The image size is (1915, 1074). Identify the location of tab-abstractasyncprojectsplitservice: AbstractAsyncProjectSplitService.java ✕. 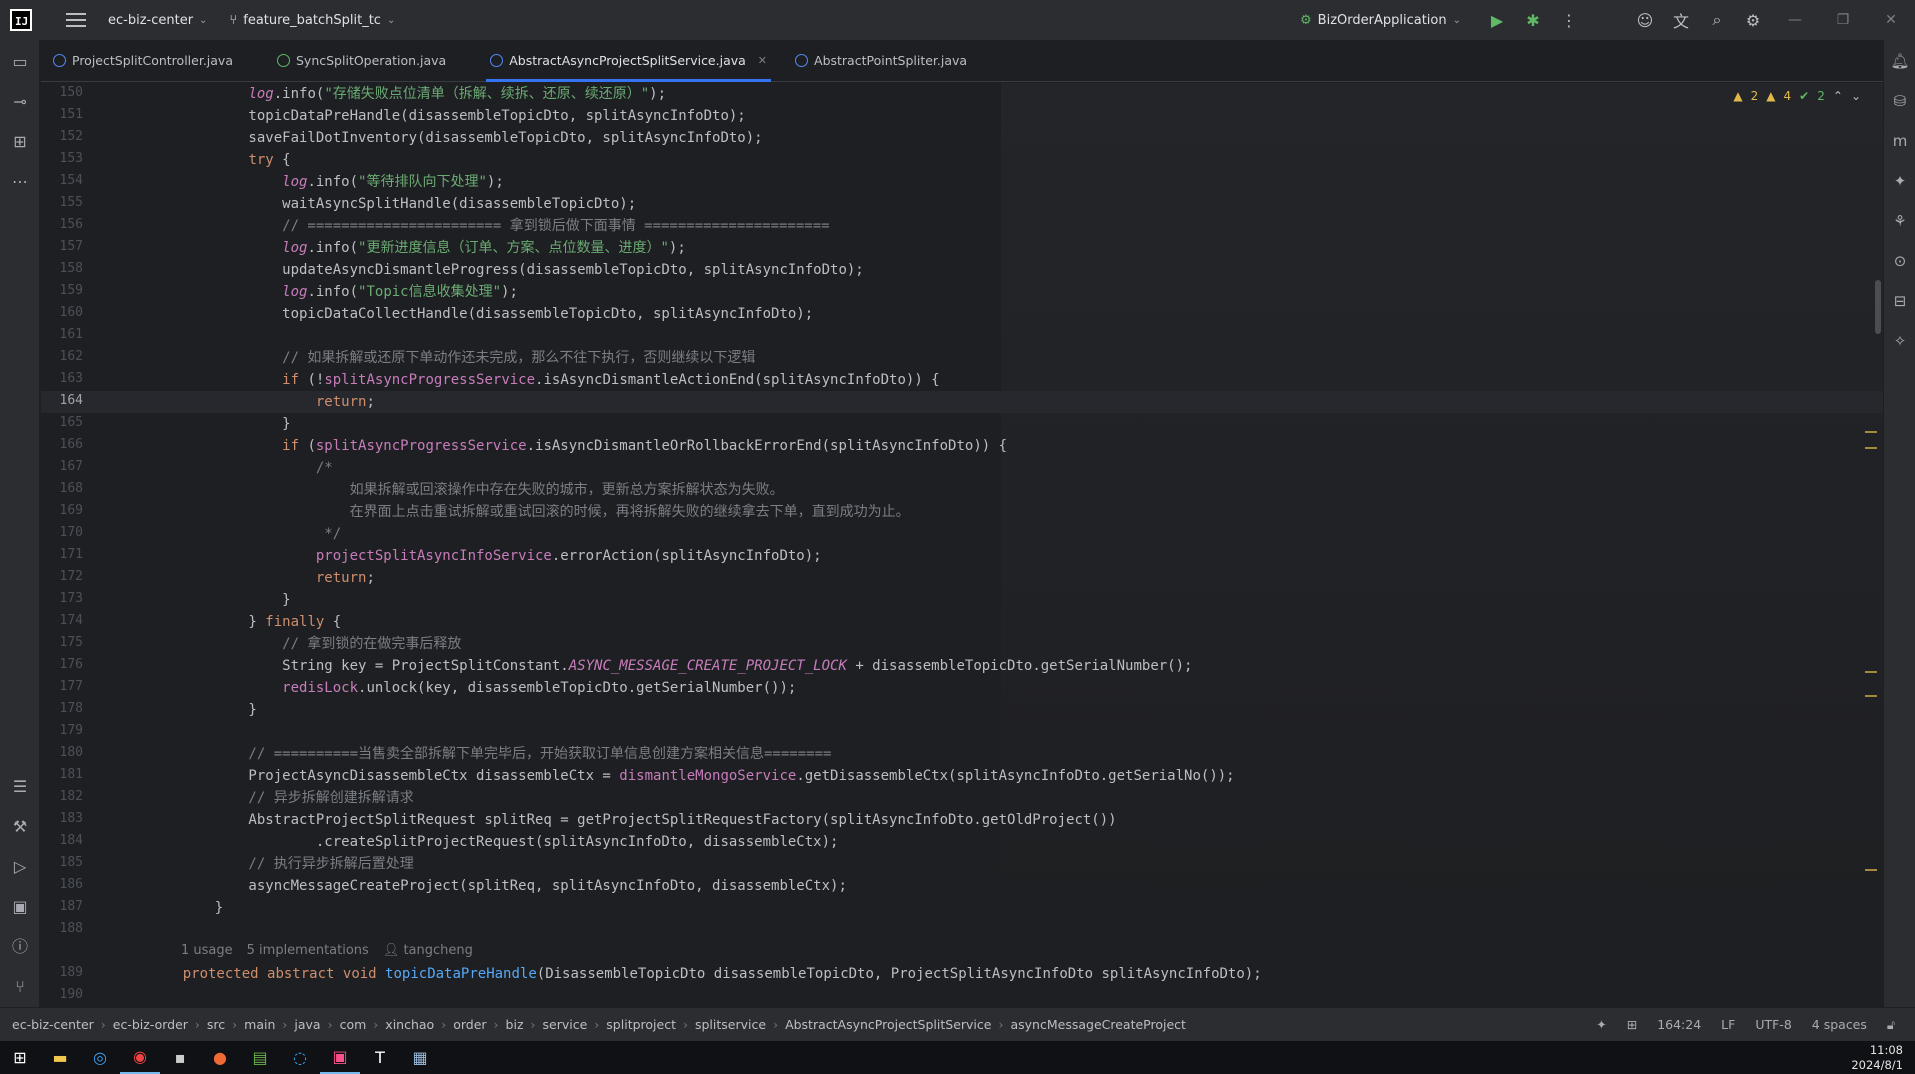
(628, 61).